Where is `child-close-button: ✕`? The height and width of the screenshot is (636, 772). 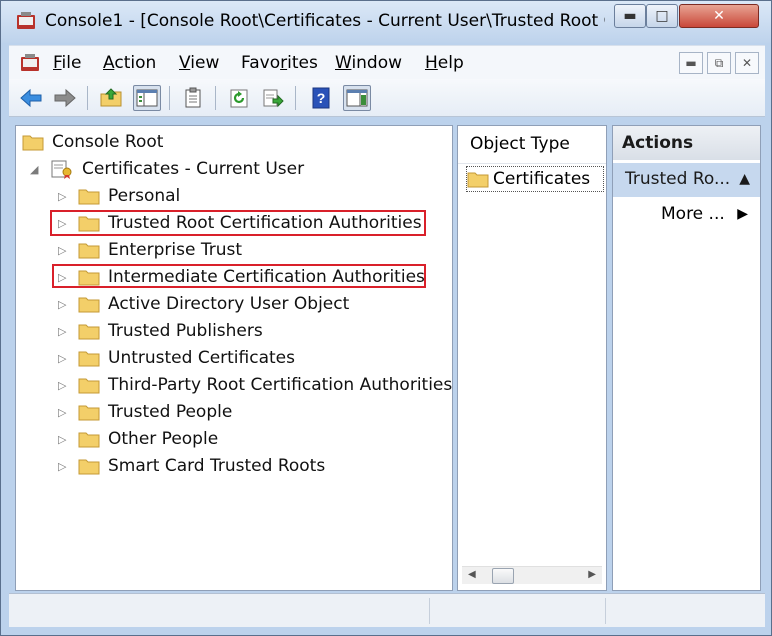 child-close-button: ✕ is located at coordinates (747, 63).